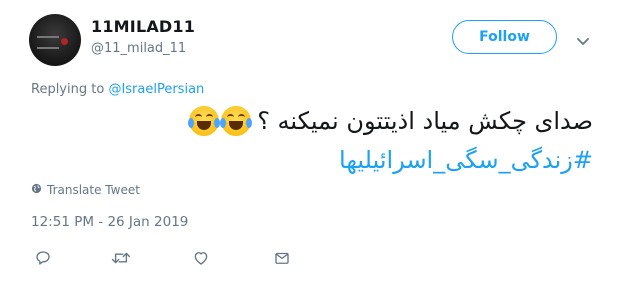 This screenshot has width=624, height=287. I want to click on avatar, so click(55, 40).